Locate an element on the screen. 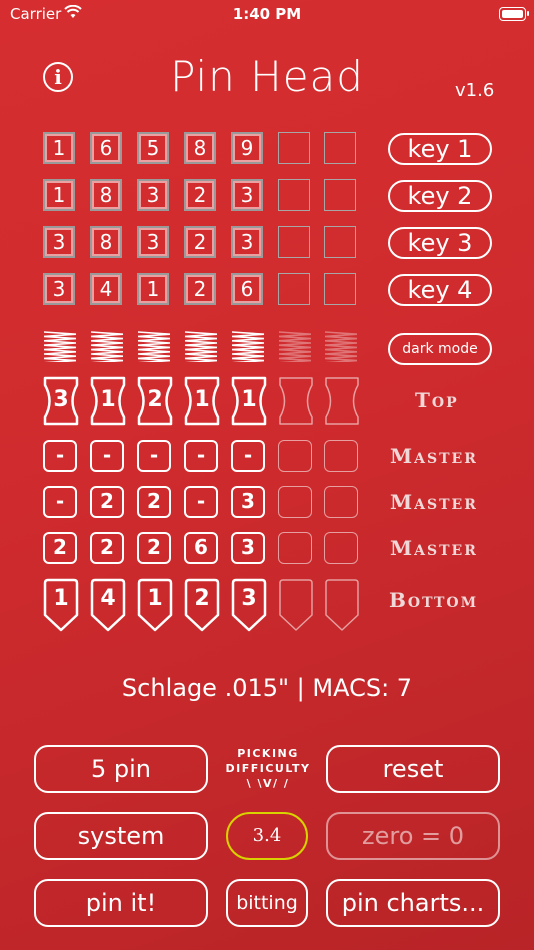  bottom-pin-value: 2 is located at coordinates (202, 598).